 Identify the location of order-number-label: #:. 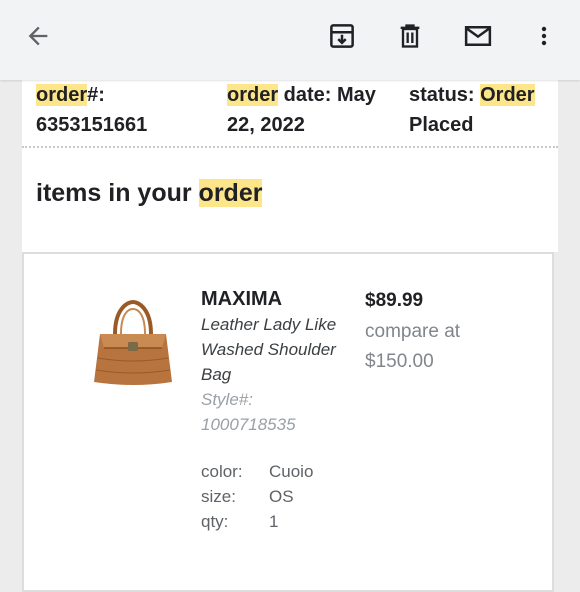
(96, 95).